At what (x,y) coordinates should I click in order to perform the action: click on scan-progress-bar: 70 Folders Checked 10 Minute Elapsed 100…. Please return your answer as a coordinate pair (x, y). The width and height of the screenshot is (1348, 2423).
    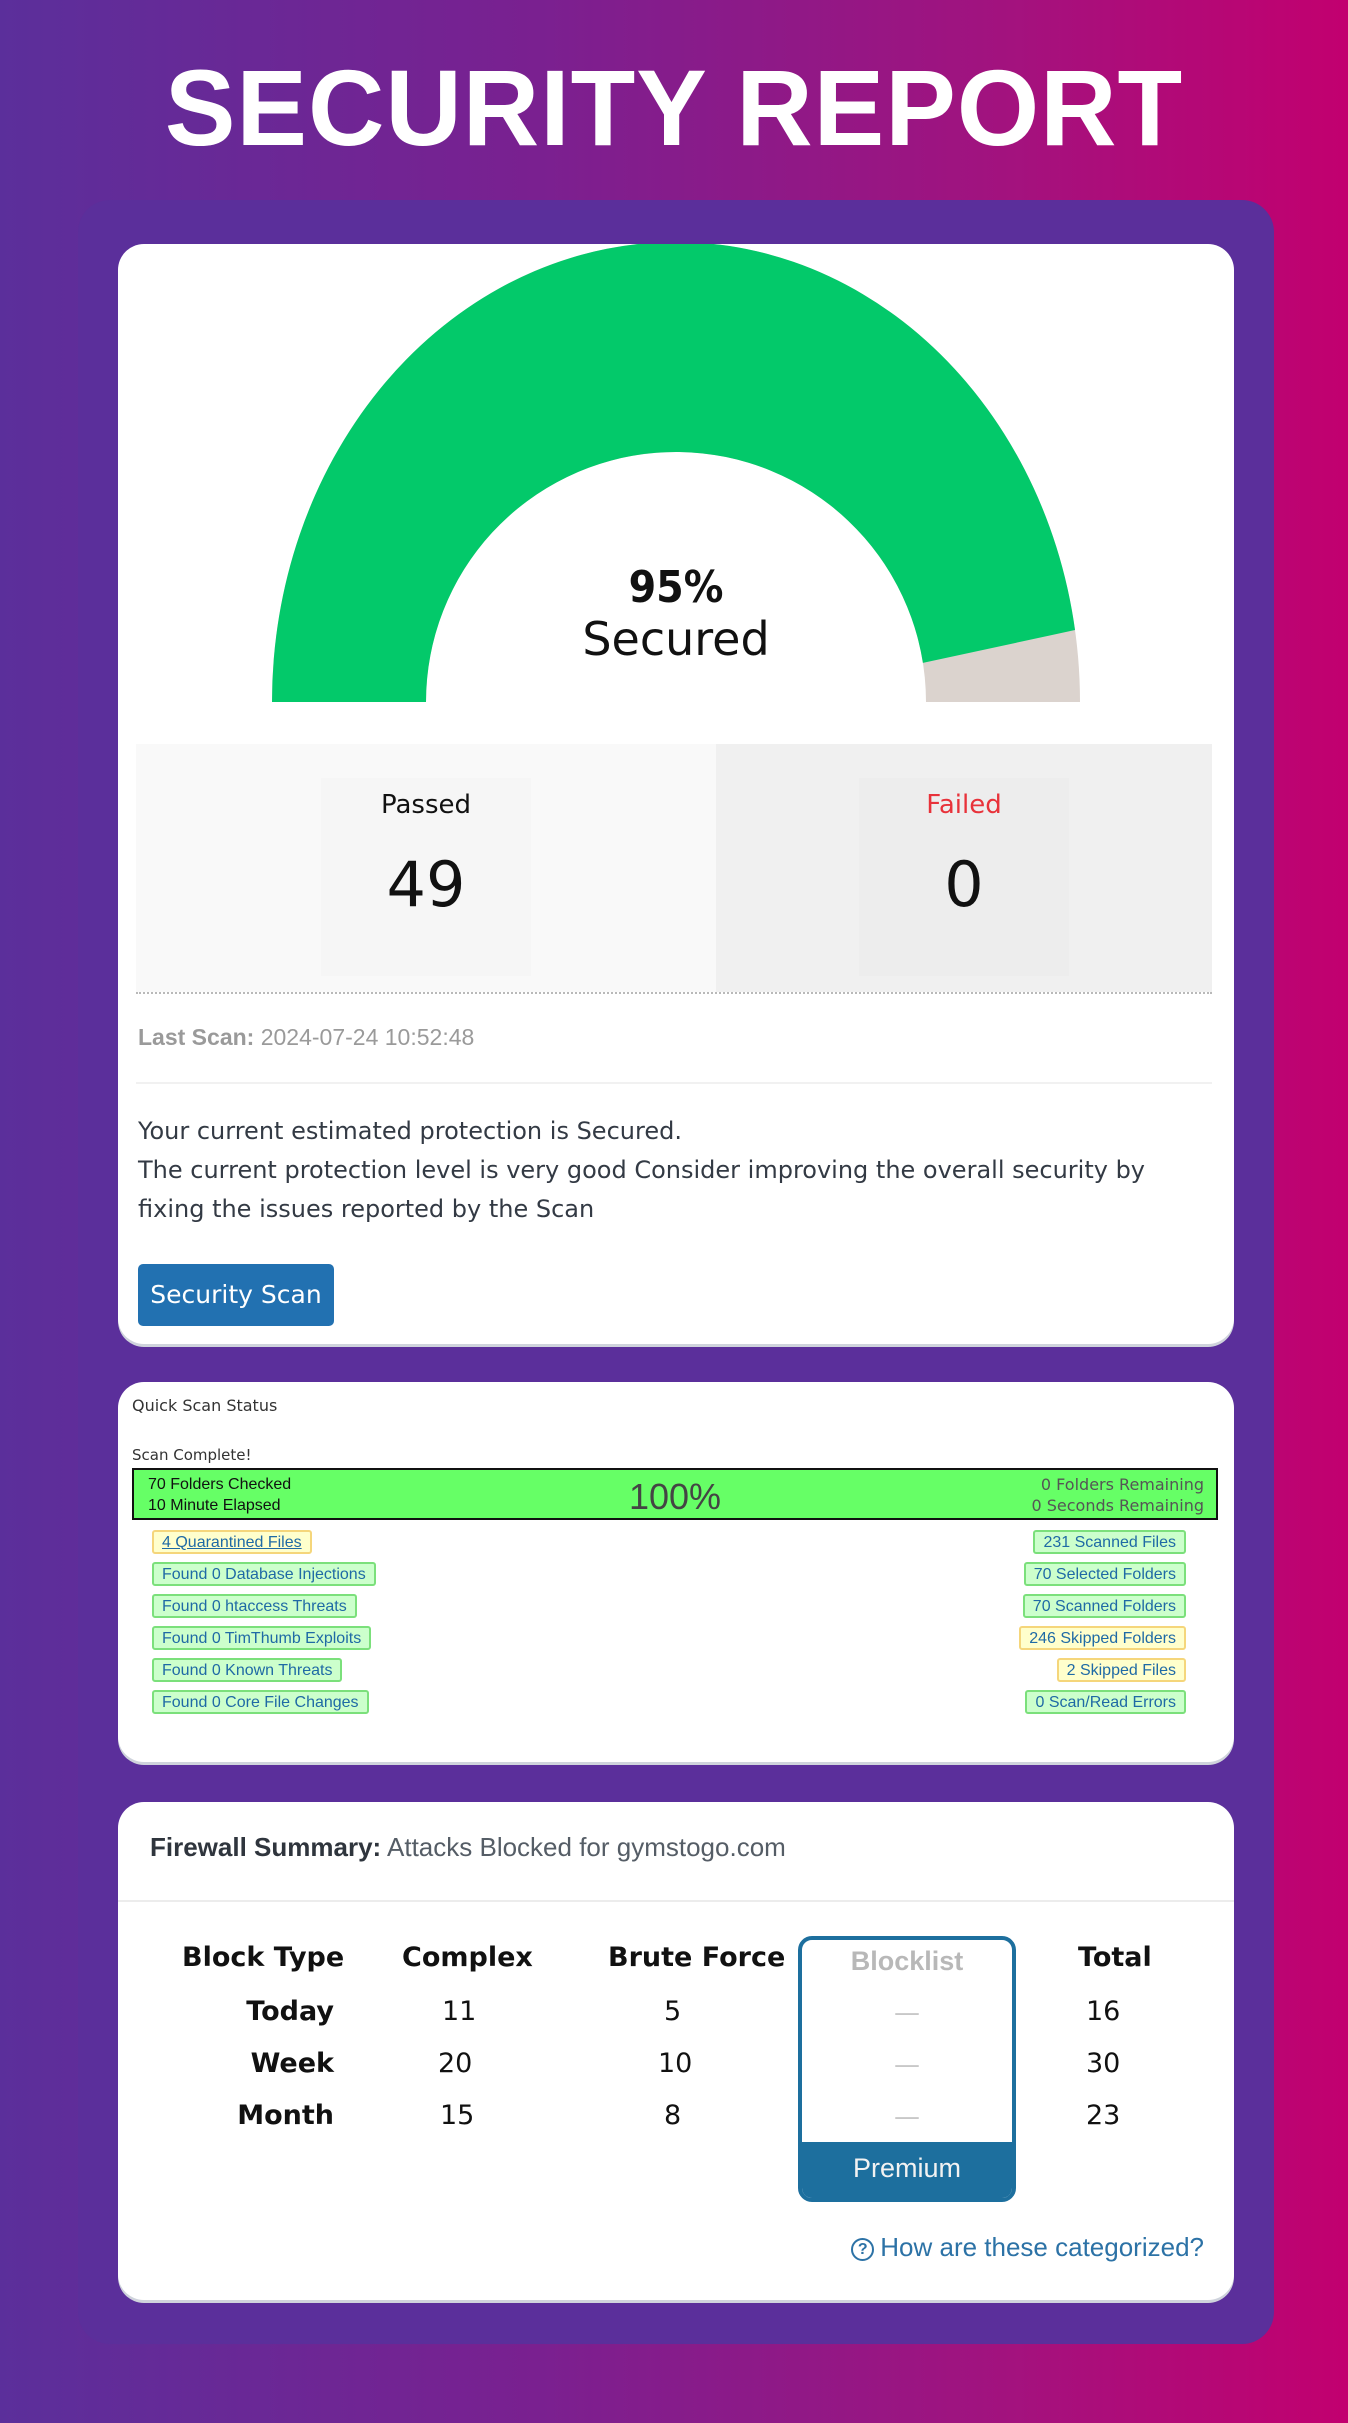
    Looking at the image, I should click on (675, 1494).